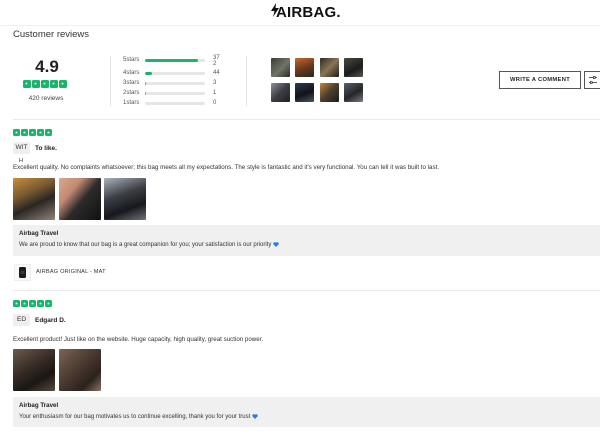 This screenshot has width=600, height=435. Describe the element at coordinates (246, 81) in the screenshot. I see `gallery-divider` at that location.